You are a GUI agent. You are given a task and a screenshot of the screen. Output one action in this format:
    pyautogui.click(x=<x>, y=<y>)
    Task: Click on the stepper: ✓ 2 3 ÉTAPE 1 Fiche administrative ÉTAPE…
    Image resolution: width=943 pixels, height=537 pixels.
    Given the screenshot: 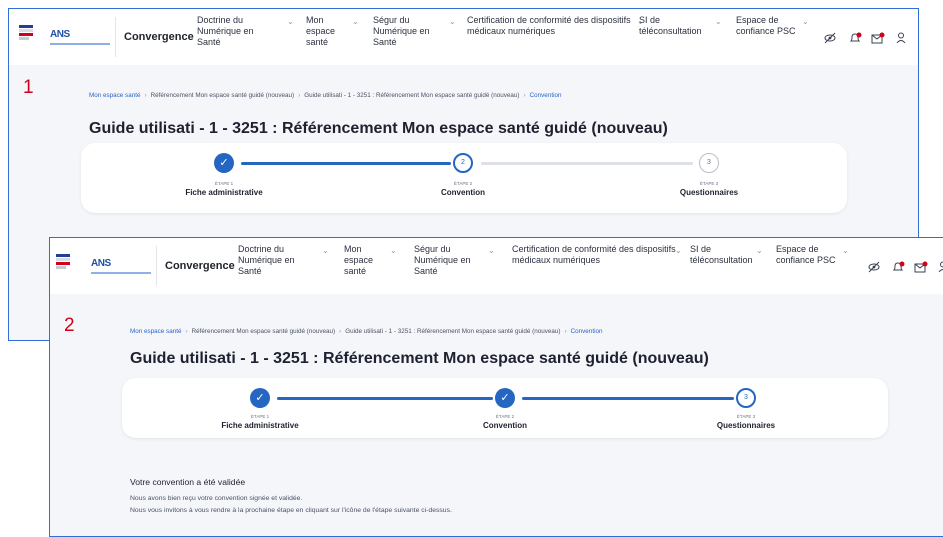 What is the action you would take?
    pyautogui.click(x=464, y=178)
    